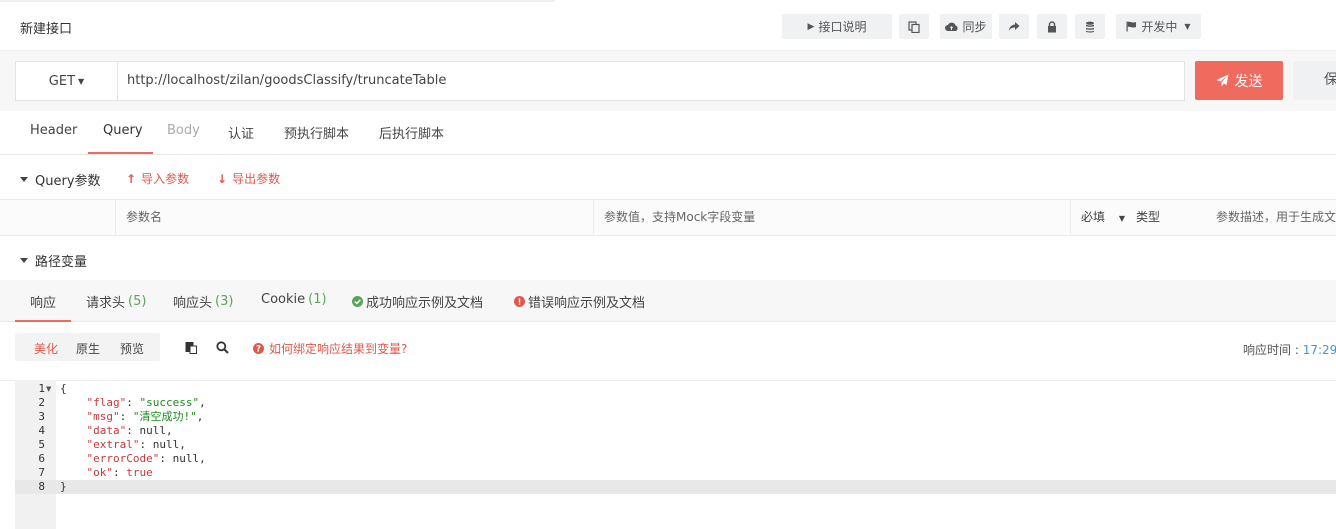  I want to click on json-value: "success", so click(169, 402).